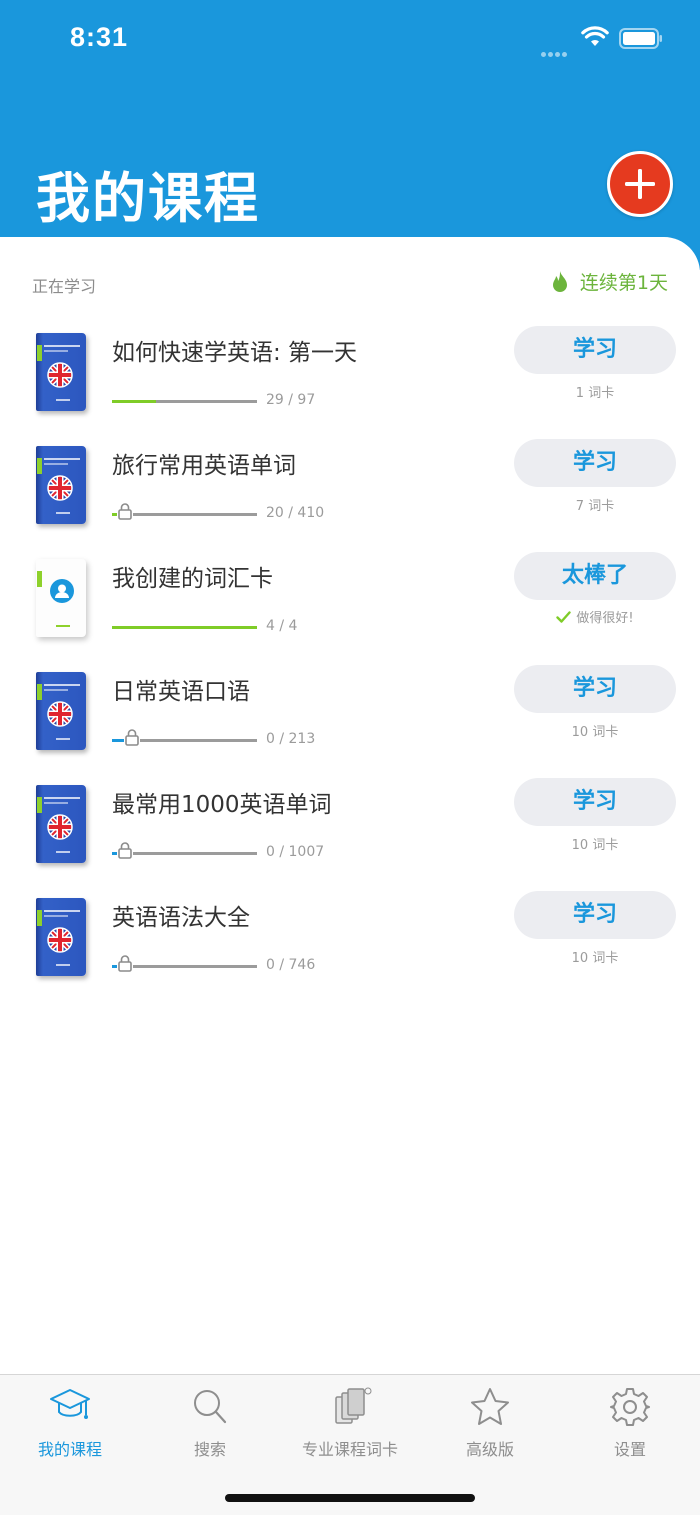 The width and height of the screenshot is (700, 1515). Describe the element at coordinates (350, 833) in the screenshot. I see `course-row: 最常用1000英语单词 0 / 1007 学习 10 词卡` at that location.